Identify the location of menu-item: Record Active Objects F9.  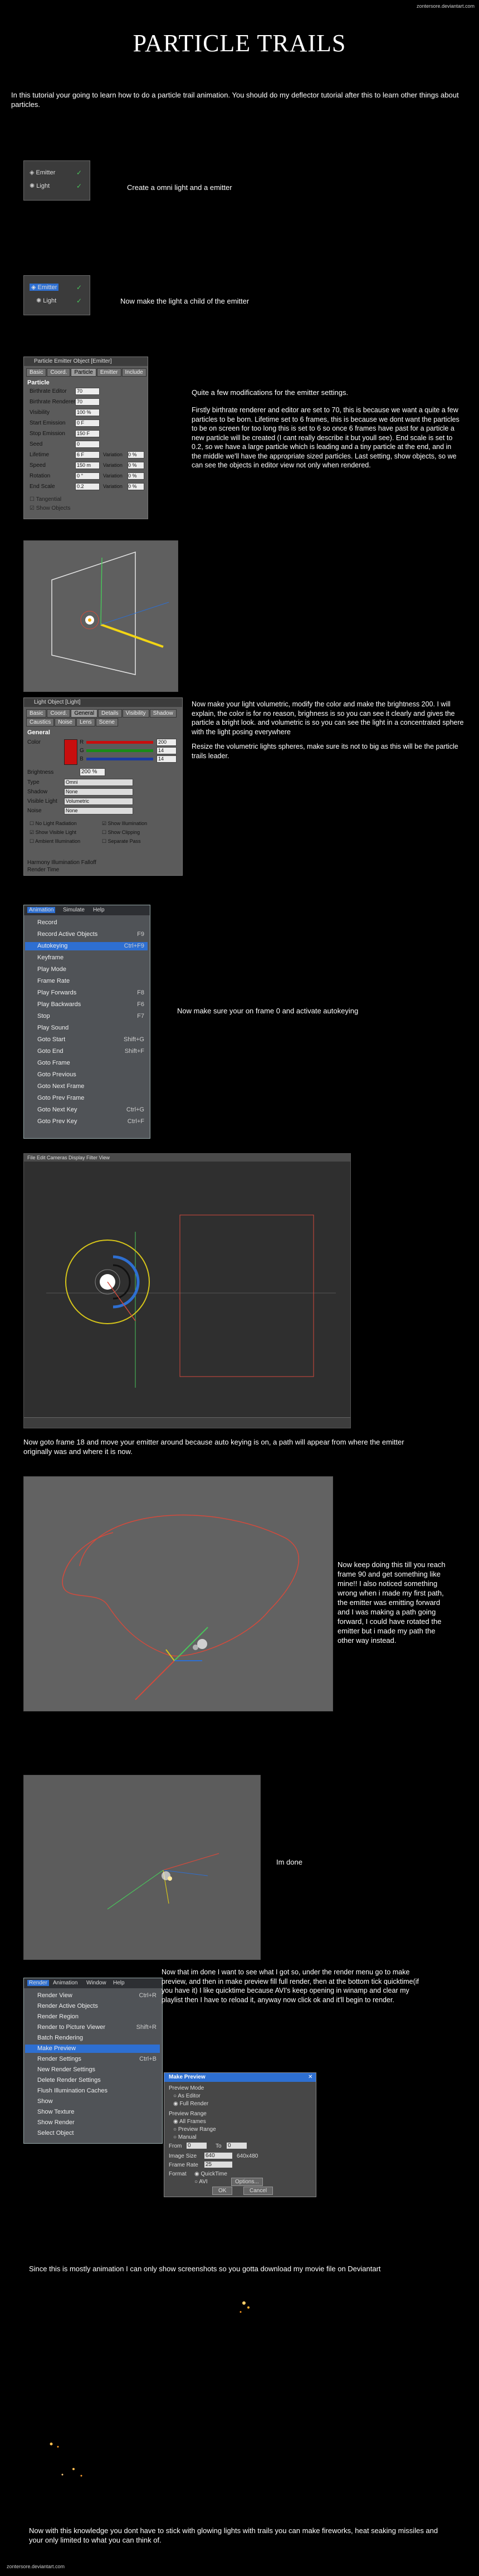
(86, 934).